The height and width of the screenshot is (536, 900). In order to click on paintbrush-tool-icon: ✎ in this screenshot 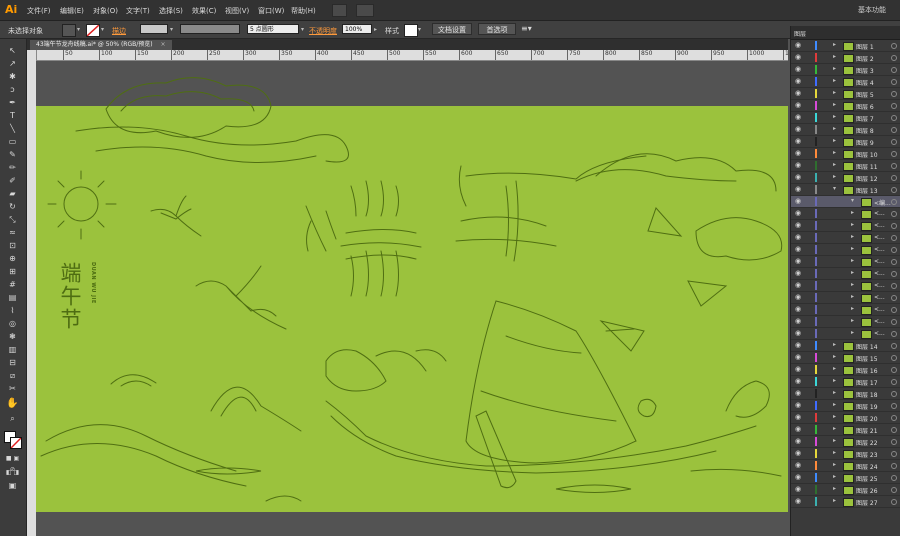, I will do `click(12, 154)`.